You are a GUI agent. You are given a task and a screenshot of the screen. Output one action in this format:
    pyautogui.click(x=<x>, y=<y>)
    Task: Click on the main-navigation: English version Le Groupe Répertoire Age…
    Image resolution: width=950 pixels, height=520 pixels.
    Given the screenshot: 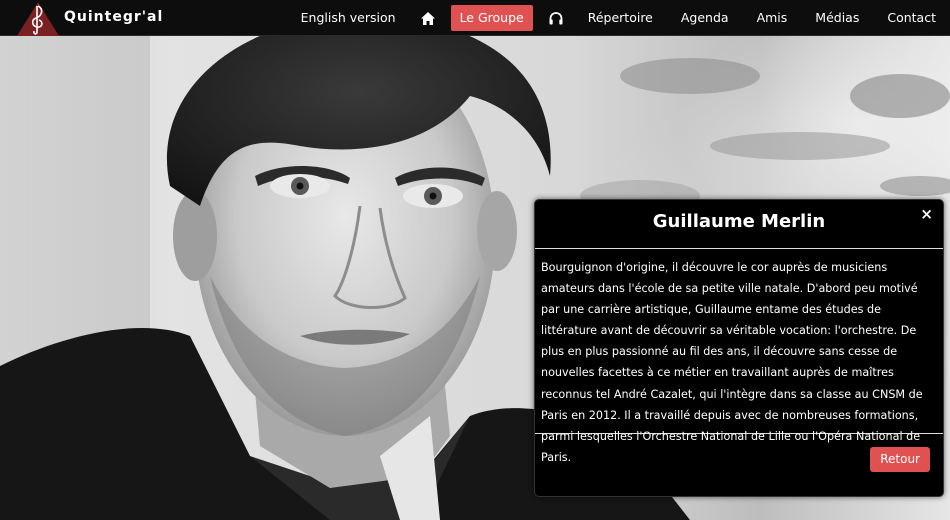 What is the action you would take?
    pyautogui.click(x=618, y=18)
    